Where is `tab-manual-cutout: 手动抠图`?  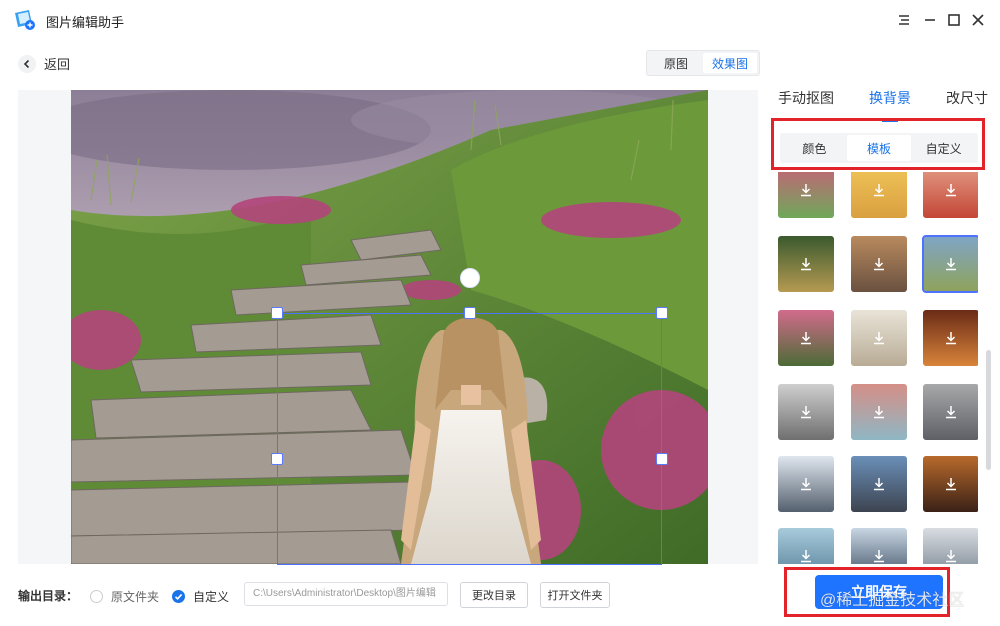
tab-manual-cutout: 手动抠图 is located at coordinates (806, 101).